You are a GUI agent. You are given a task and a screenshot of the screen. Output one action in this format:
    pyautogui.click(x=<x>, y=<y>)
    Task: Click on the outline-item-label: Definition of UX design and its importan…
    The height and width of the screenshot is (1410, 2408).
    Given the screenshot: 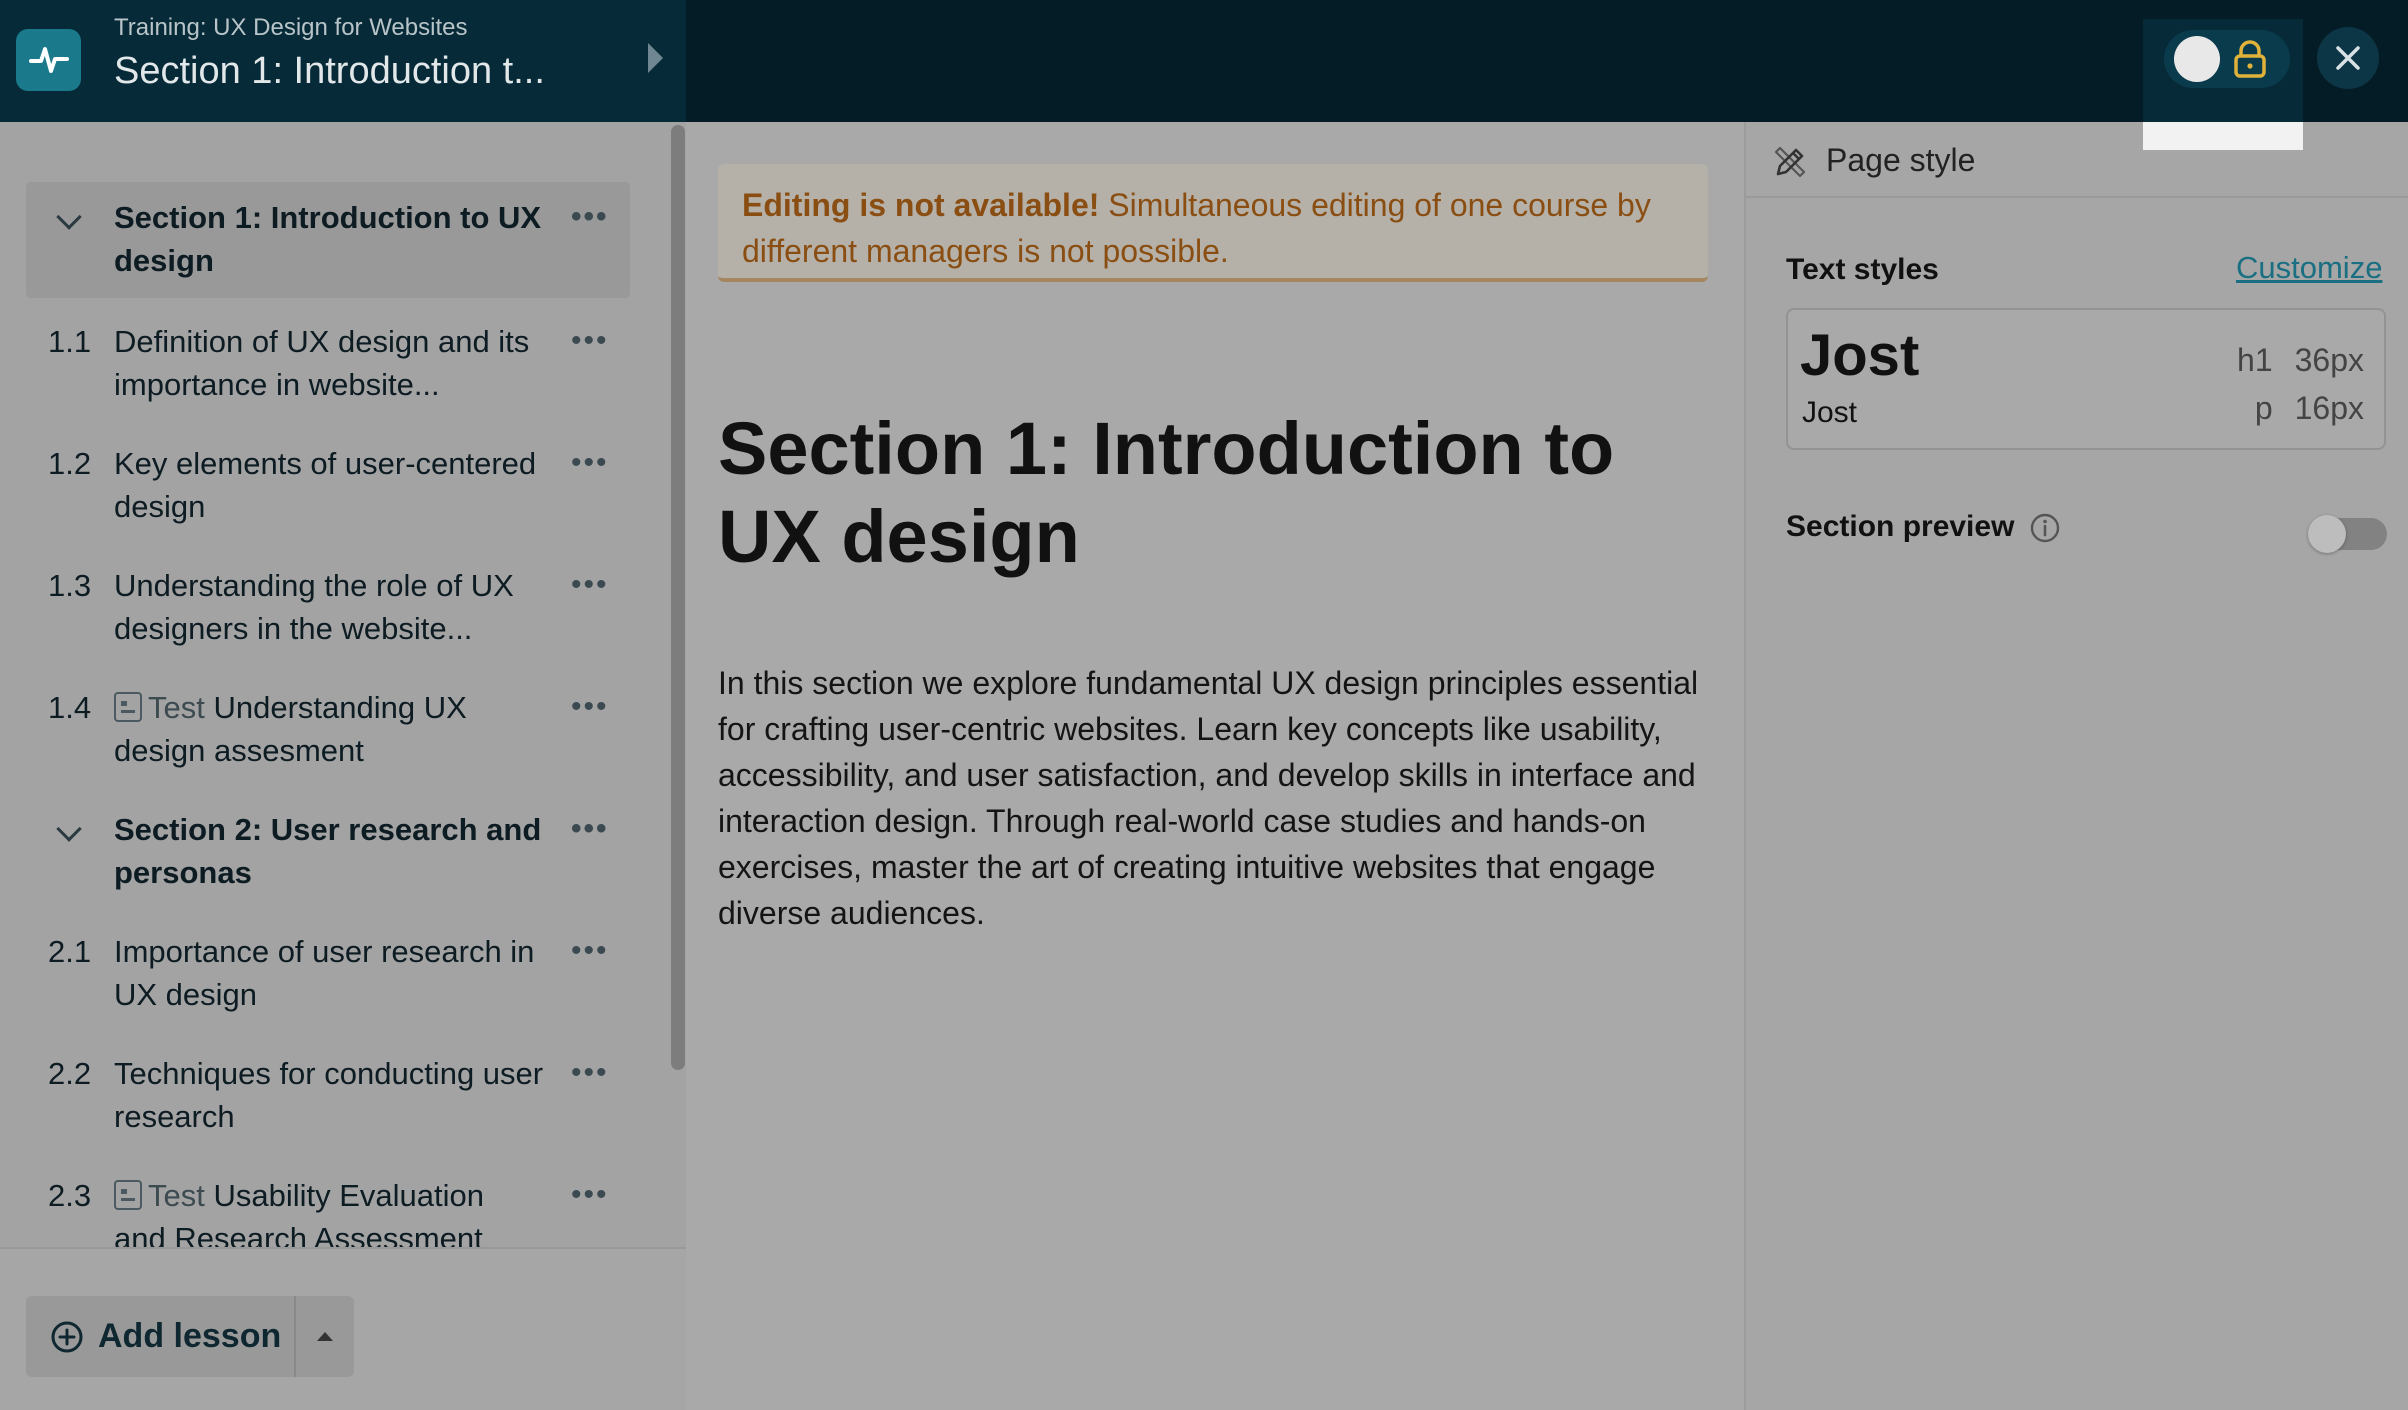 What is the action you would take?
    pyautogui.click(x=322, y=363)
    